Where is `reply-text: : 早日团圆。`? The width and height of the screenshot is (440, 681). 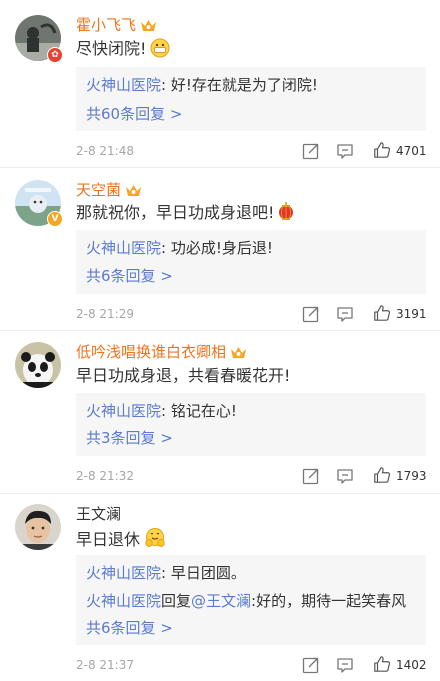 reply-text: : 早日团圆。 is located at coordinates (203, 573).